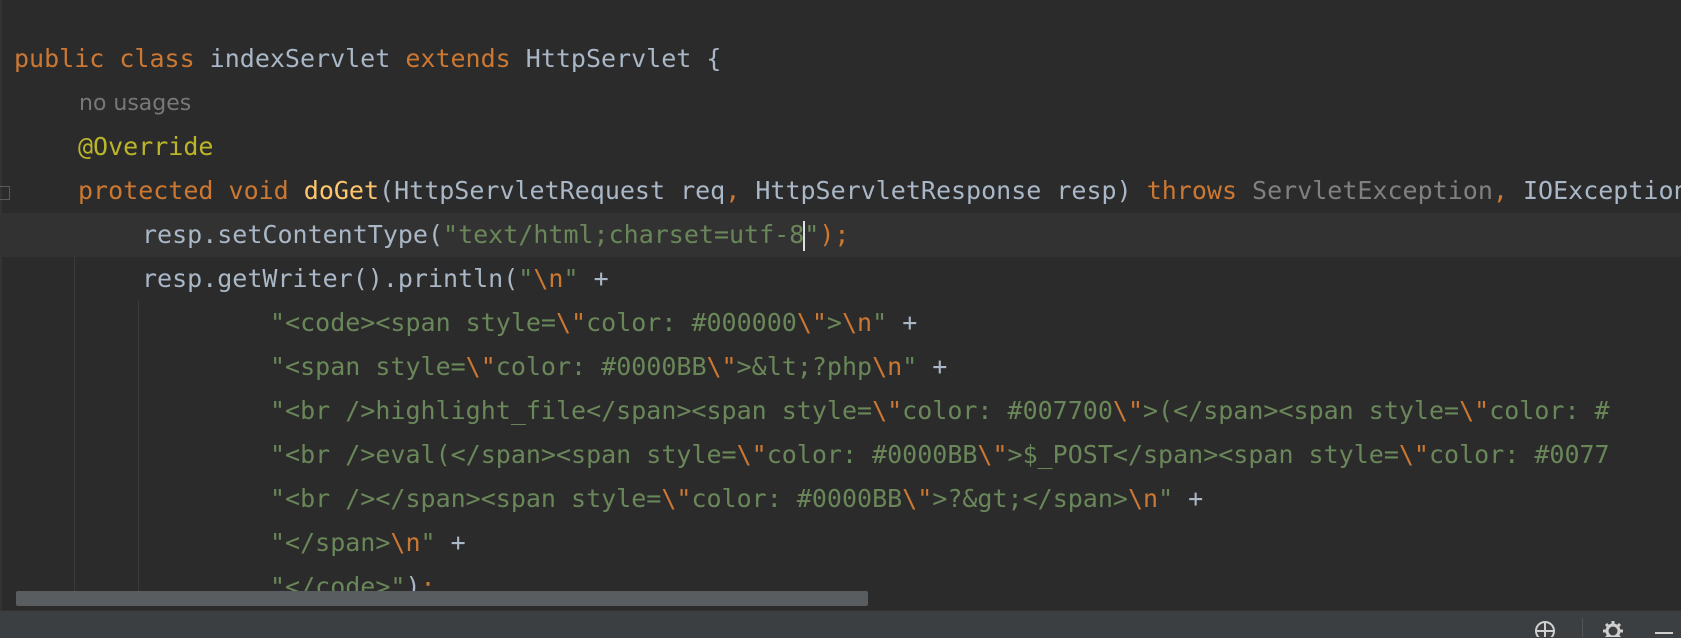 The height and width of the screenshot is (638, 1681). Describe the element at coordinates (1601, 190) in the screenshot. I see `code-token: IOException {` at that location.